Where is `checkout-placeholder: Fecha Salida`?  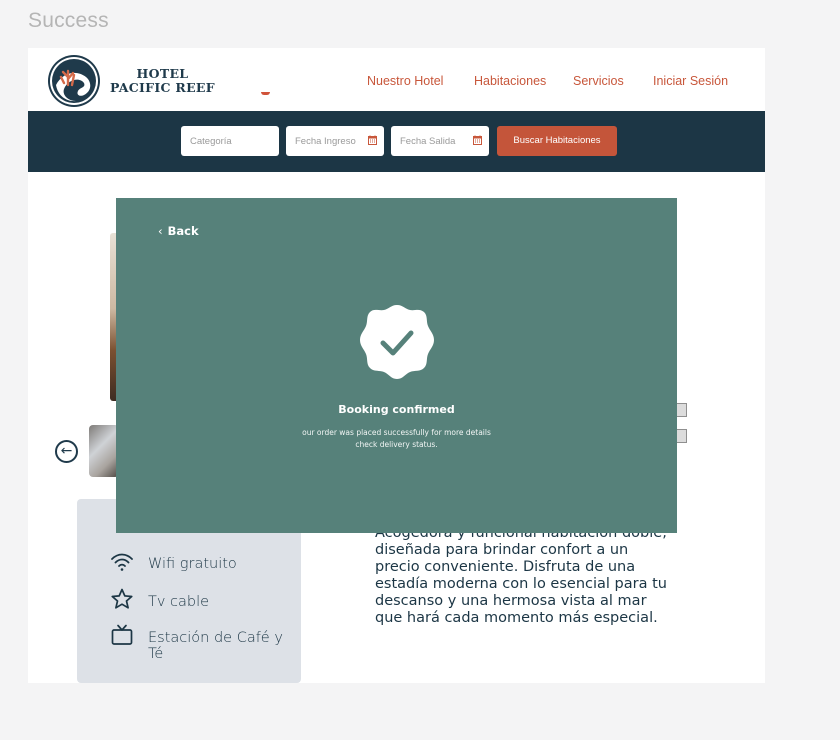
checkout-placeholder: Fecha Salida is located at coordinates (428, 141).